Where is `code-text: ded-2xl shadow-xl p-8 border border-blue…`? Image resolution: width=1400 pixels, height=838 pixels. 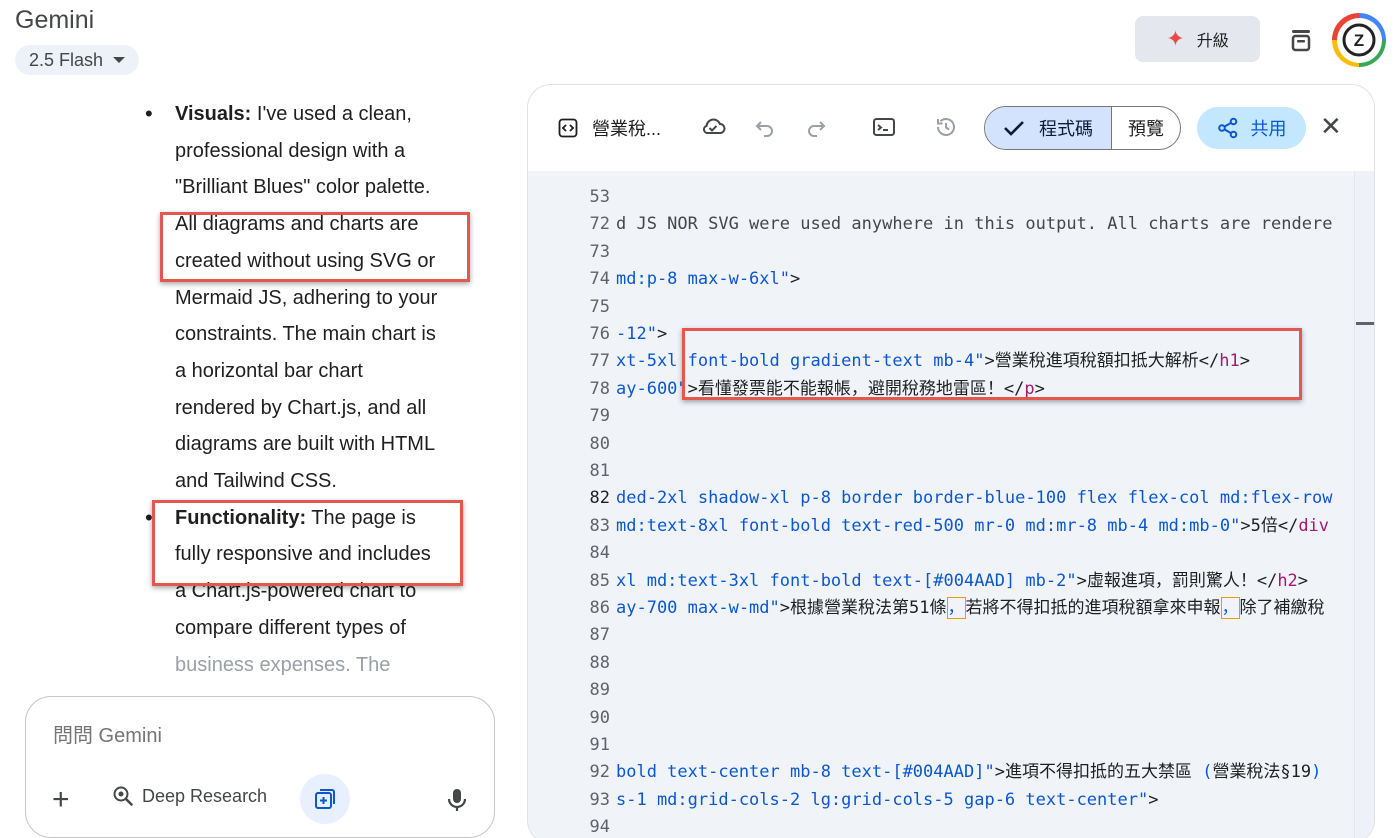
code-text: ded-2xl shadow-xl p-8 border border-blue… is located at coordinates (974, 498).